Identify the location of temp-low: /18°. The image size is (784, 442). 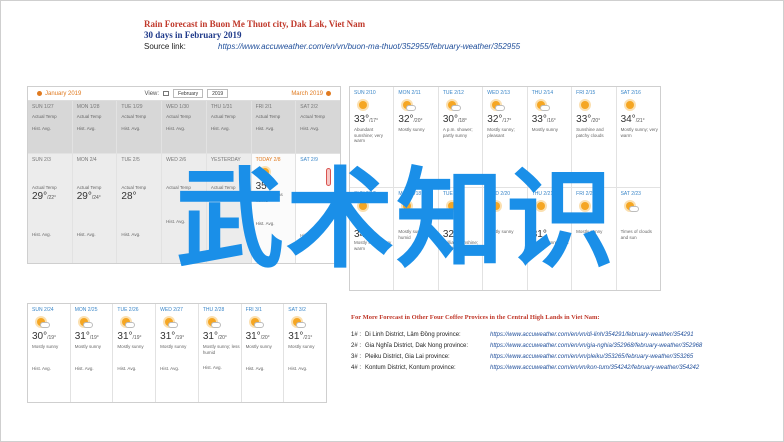
(462, 121).